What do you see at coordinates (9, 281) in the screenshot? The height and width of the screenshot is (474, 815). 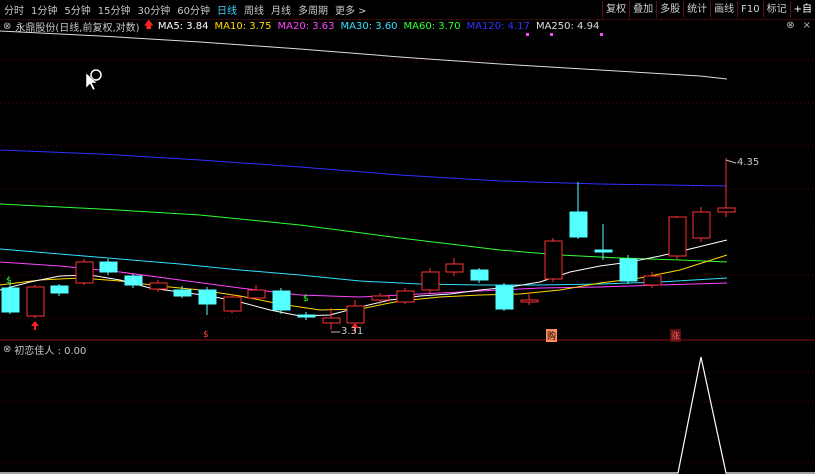 I see `green-signal-1: $` at bounding box center [9, 281].